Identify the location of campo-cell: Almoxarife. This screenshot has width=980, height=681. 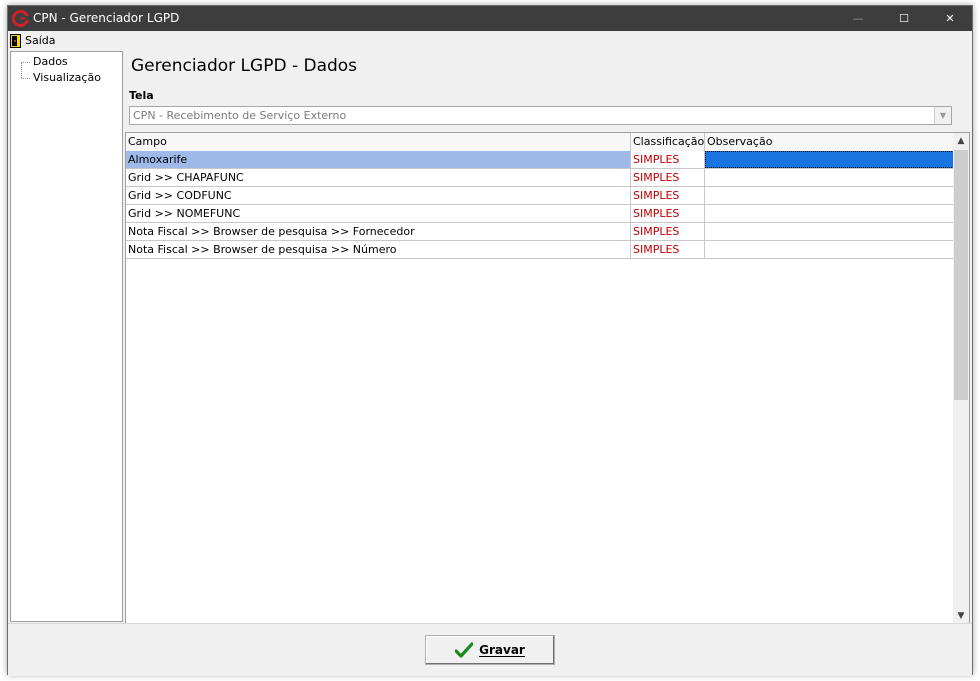
(378, 159).